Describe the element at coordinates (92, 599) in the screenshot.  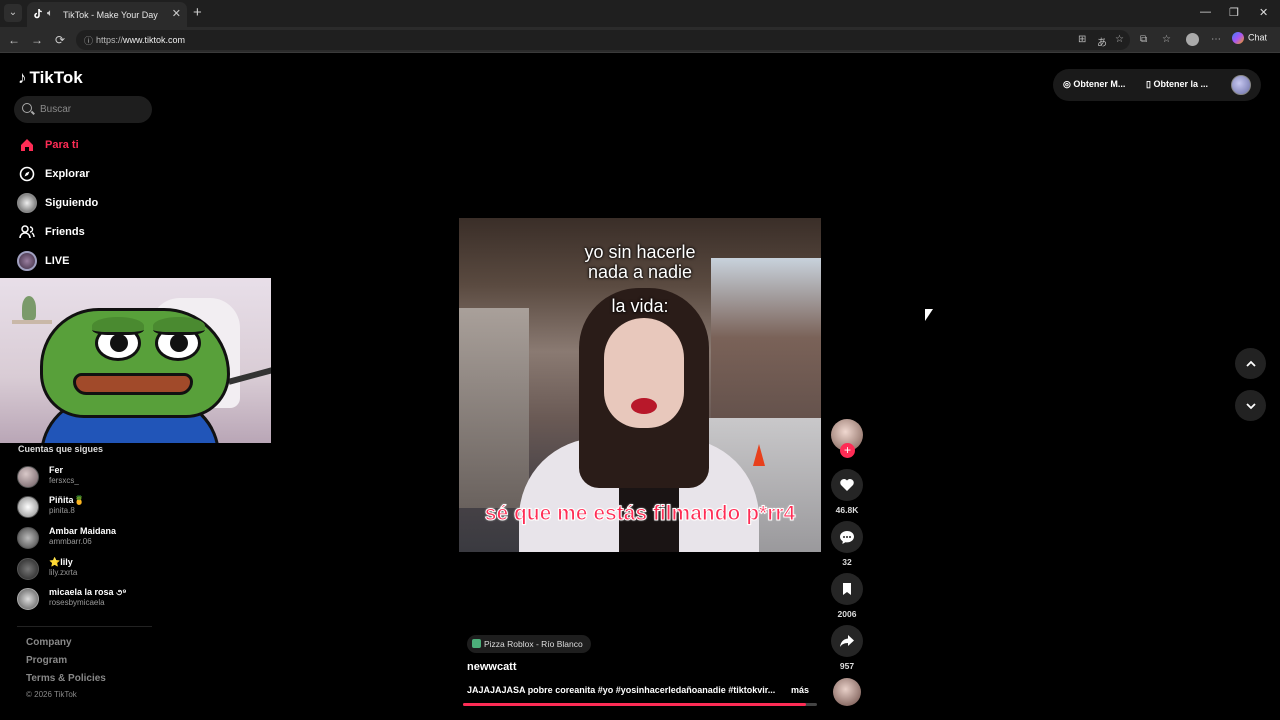
I see `followed-account: micaela la rosa ૭⁹ rosesbymicaela` at that location.